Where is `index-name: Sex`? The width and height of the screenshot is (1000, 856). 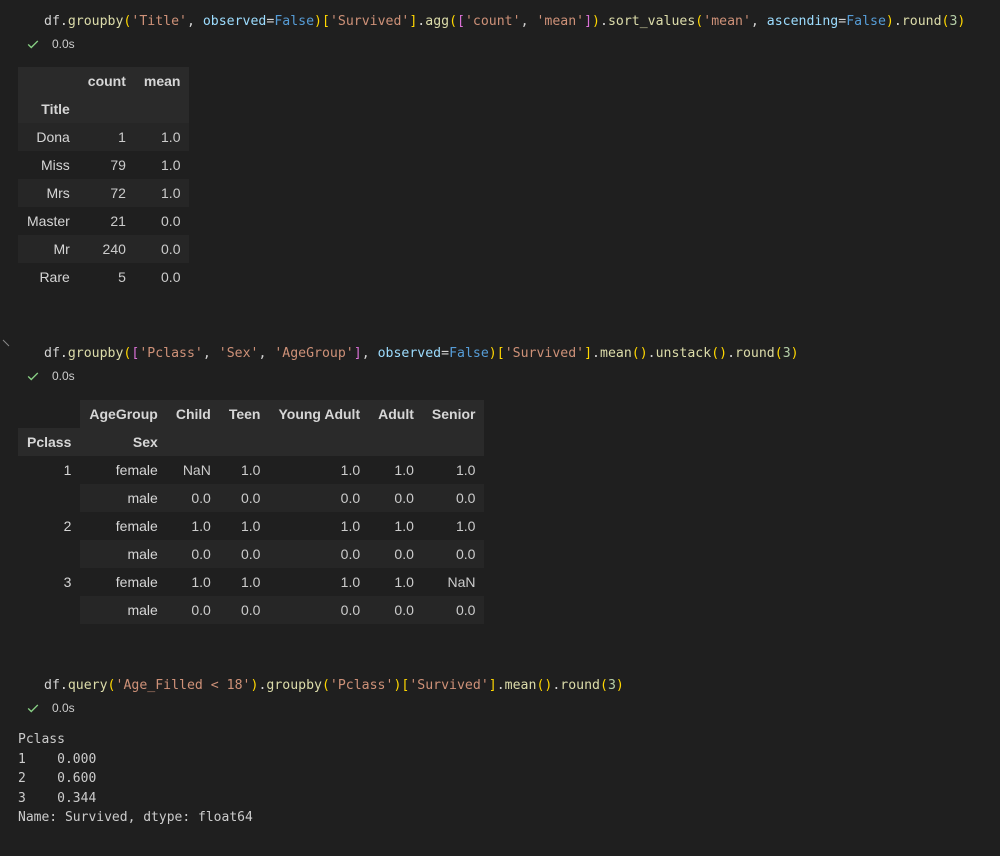 index-name: Sex is located at coordinates (123, 442).